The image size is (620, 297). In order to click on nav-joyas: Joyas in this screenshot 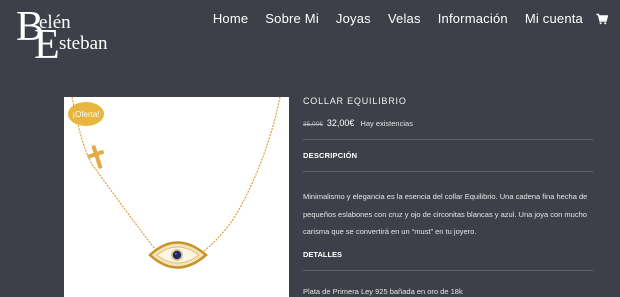, I will do `click(353, 18)`.